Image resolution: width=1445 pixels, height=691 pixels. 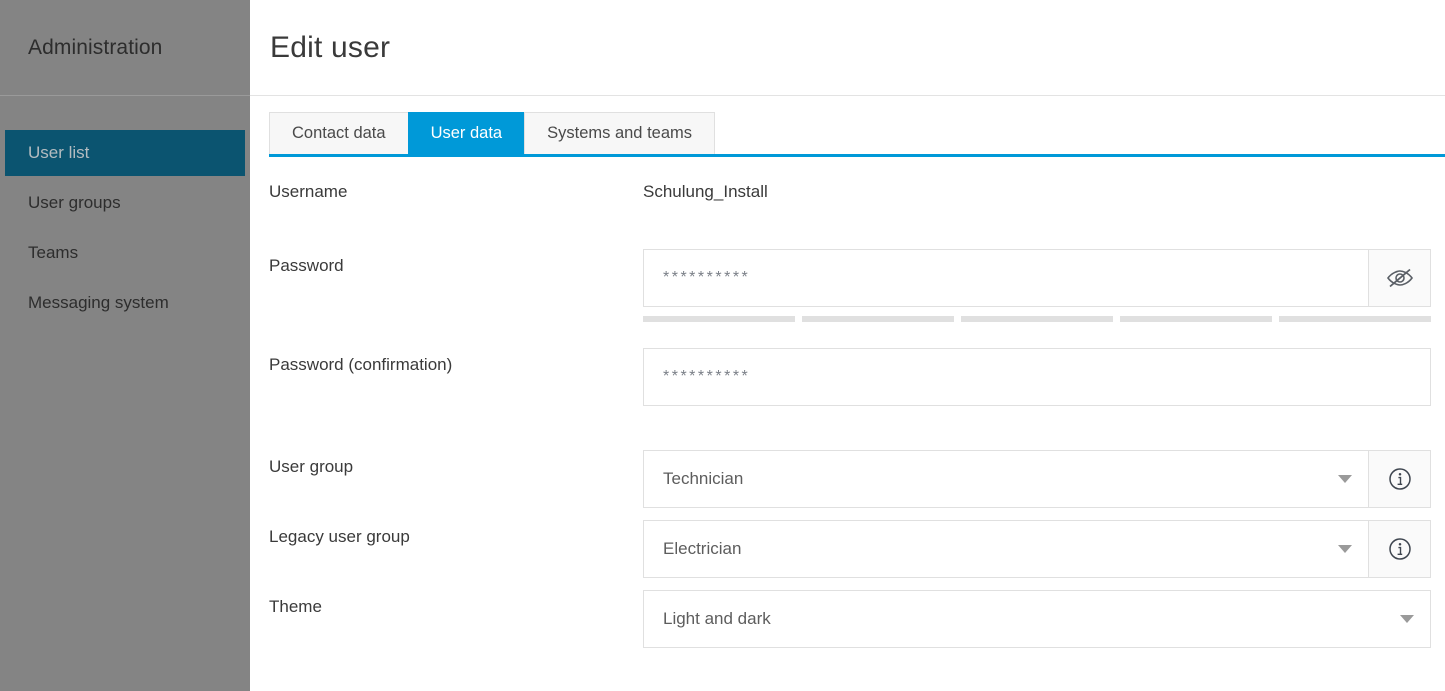 I want to click on theme-field-area: Light and dark, so click(x=1044, y=619).